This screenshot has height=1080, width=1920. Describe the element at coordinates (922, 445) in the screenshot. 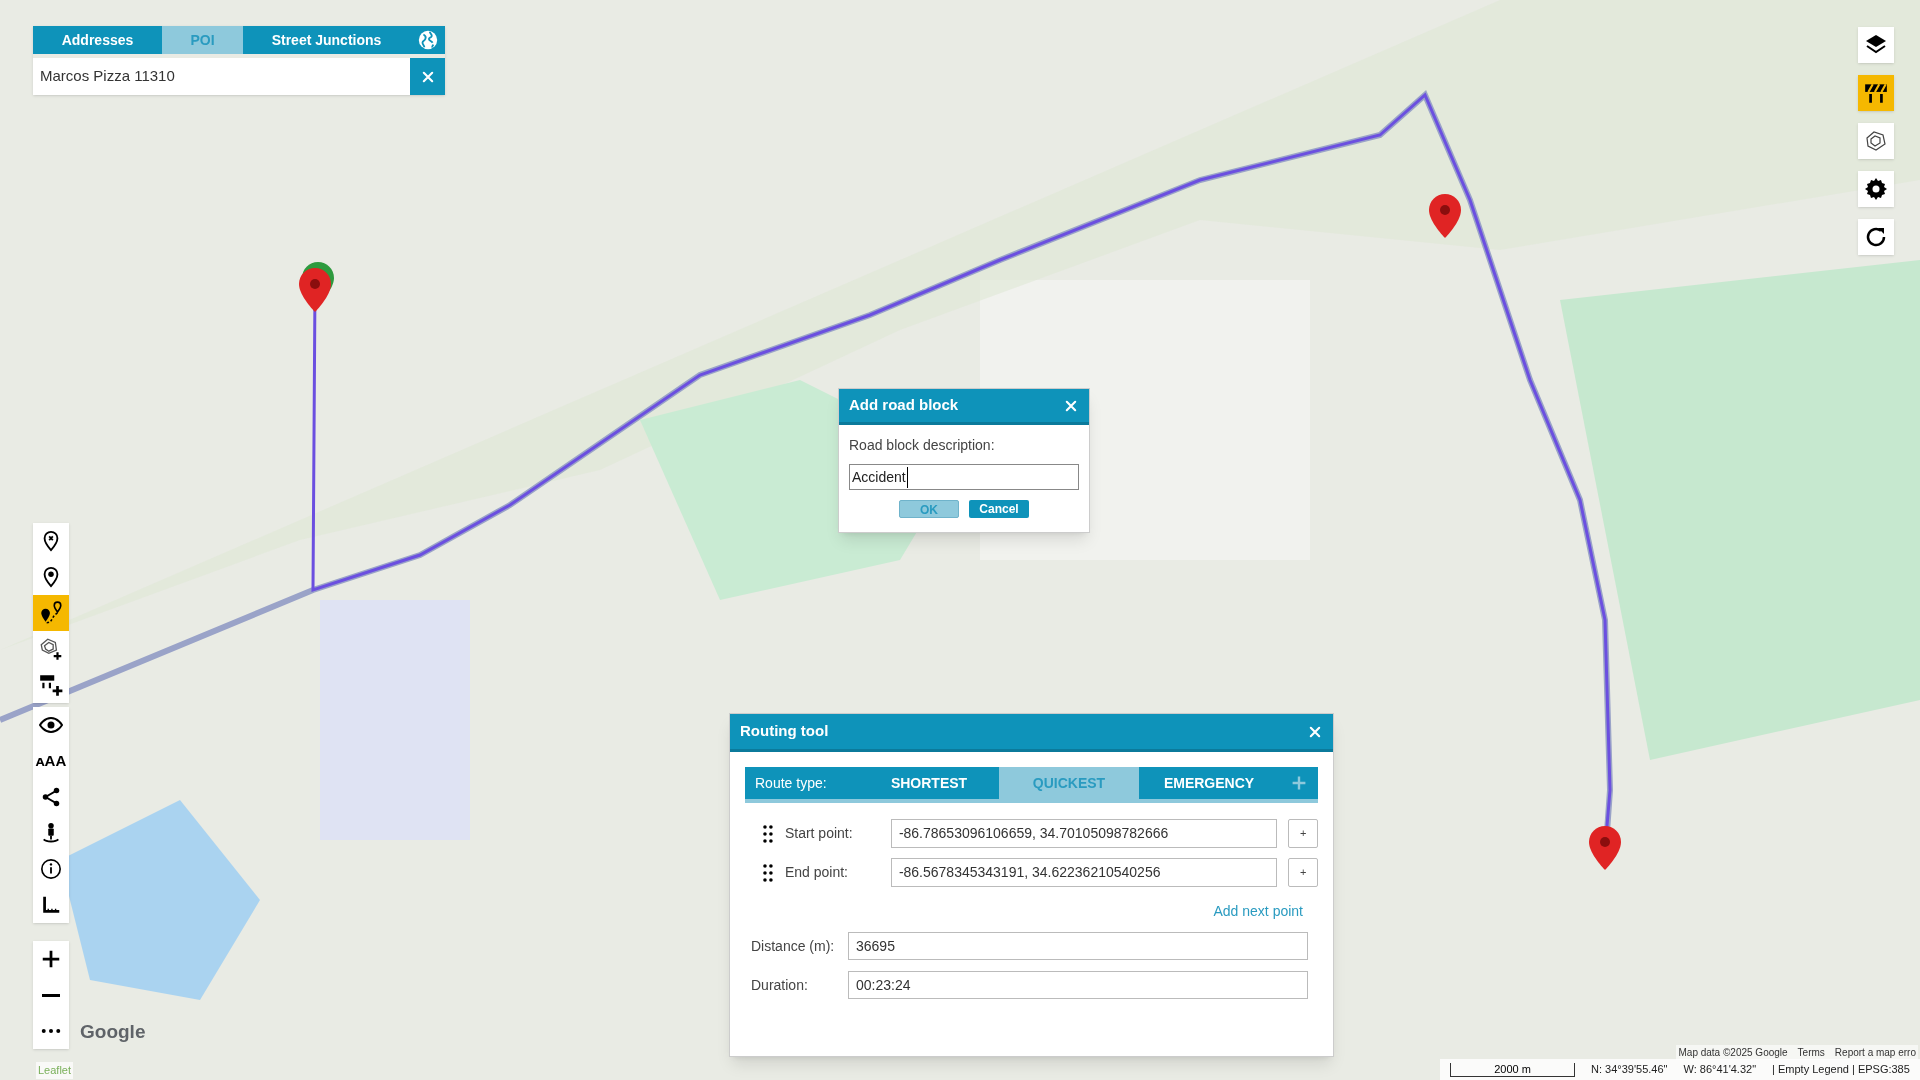

I see `field-label: Road block description:` at that location.